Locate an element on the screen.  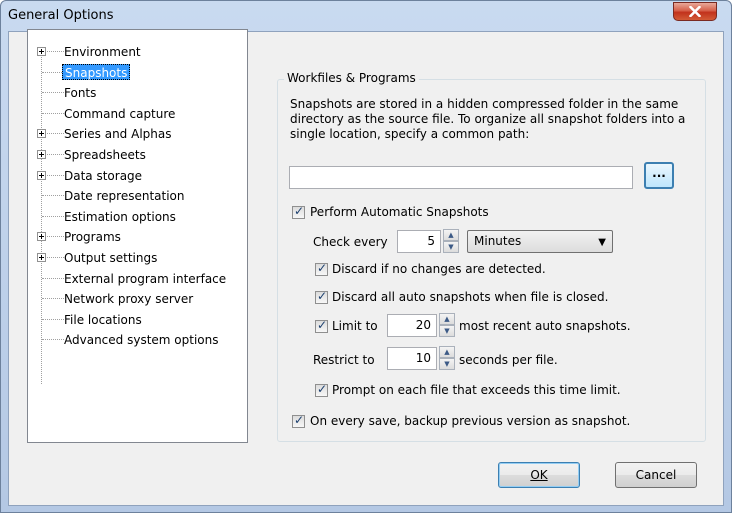
close-button is located at coordinates (695, 11).